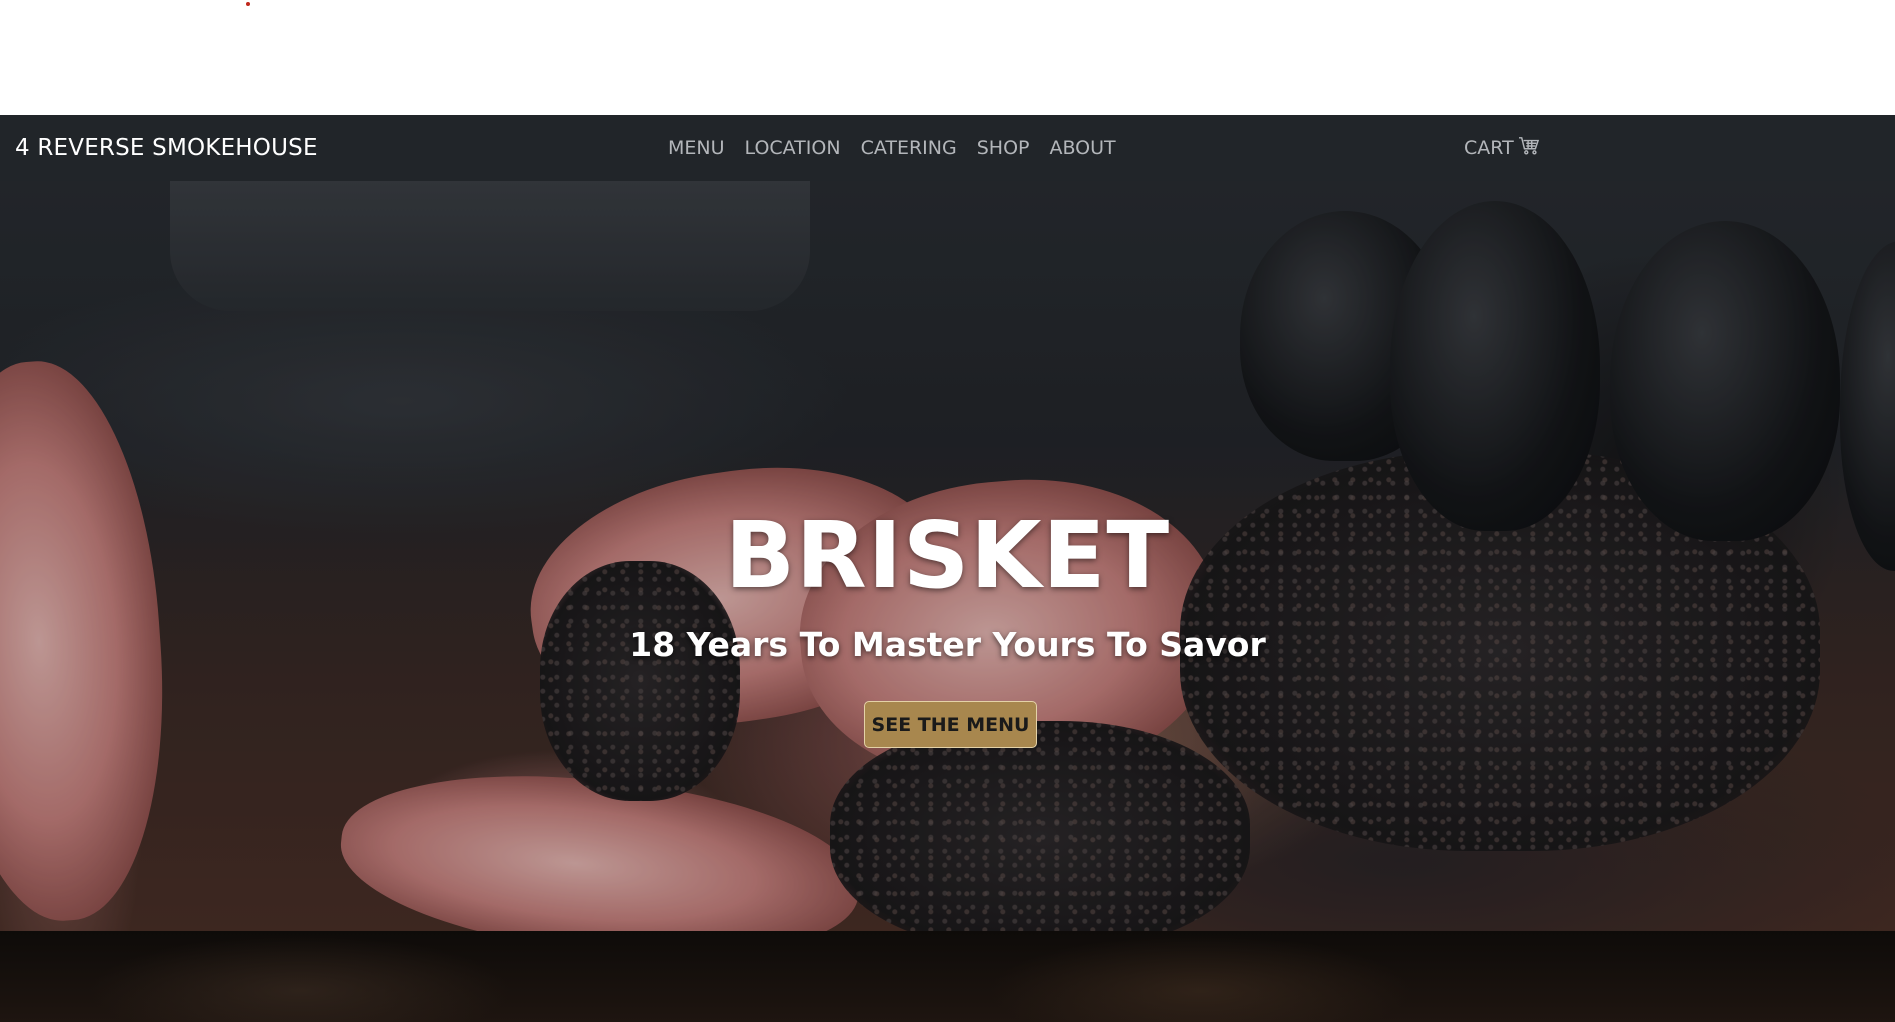  What do you see at coordinates (696, 148) in the screenshot?
I see `nav-link-menu: MENU` at bounding box center [696, 148].